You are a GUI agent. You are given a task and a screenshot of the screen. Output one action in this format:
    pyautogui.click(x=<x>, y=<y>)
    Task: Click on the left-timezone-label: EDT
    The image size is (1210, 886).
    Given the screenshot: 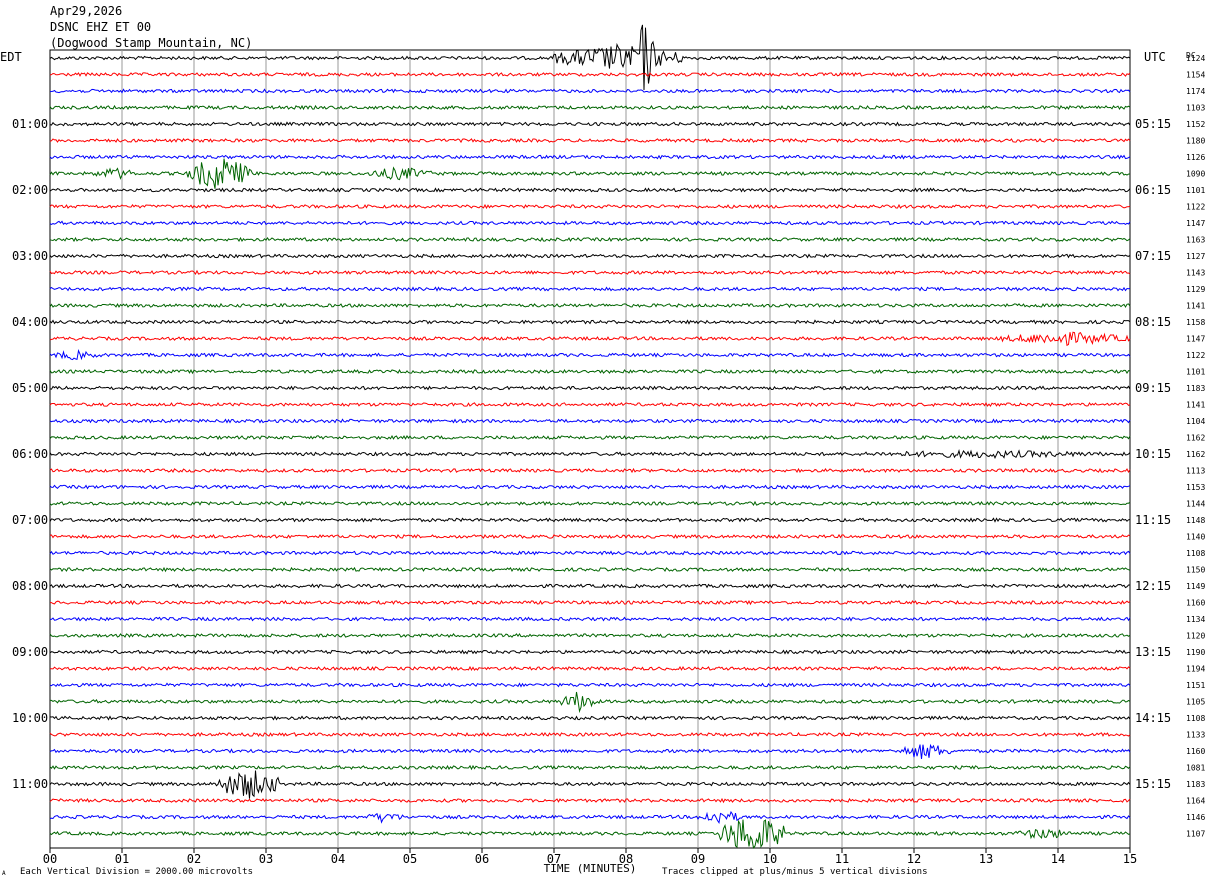 What is the action you would take?
    pyautogui.click(x=11, y=57)
    